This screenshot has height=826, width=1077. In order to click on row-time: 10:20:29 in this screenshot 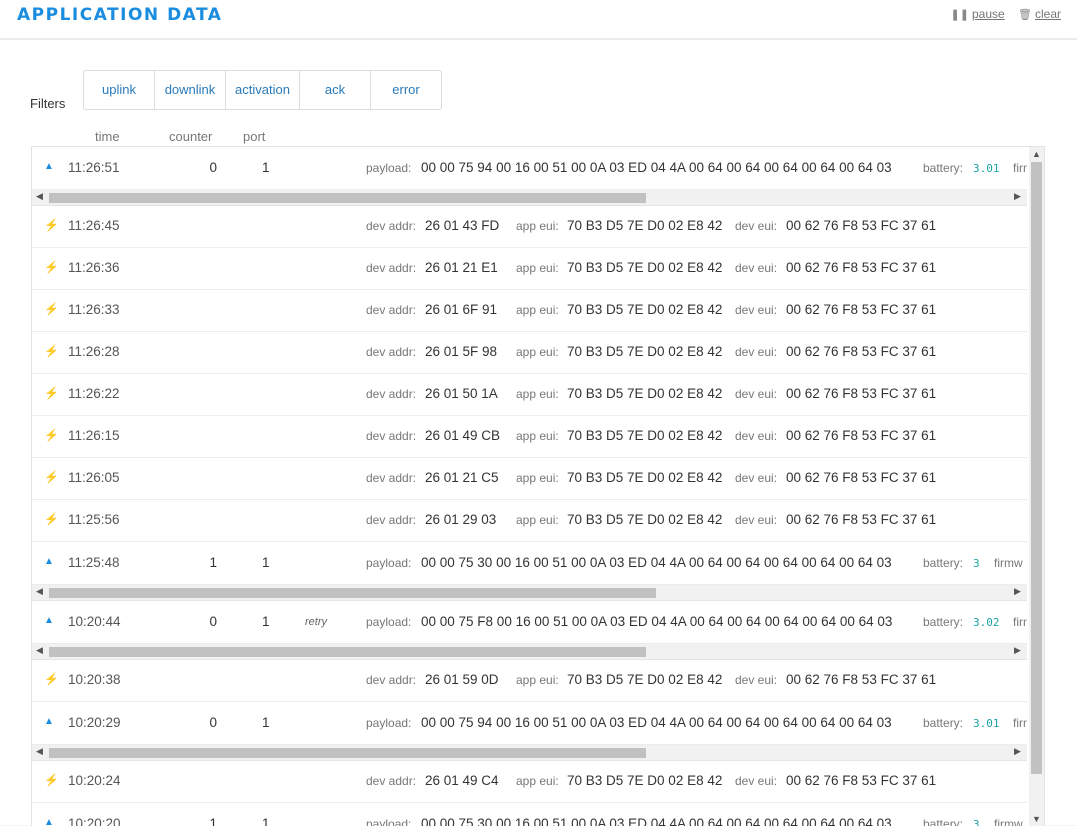, I will do `click(94, 722)`.